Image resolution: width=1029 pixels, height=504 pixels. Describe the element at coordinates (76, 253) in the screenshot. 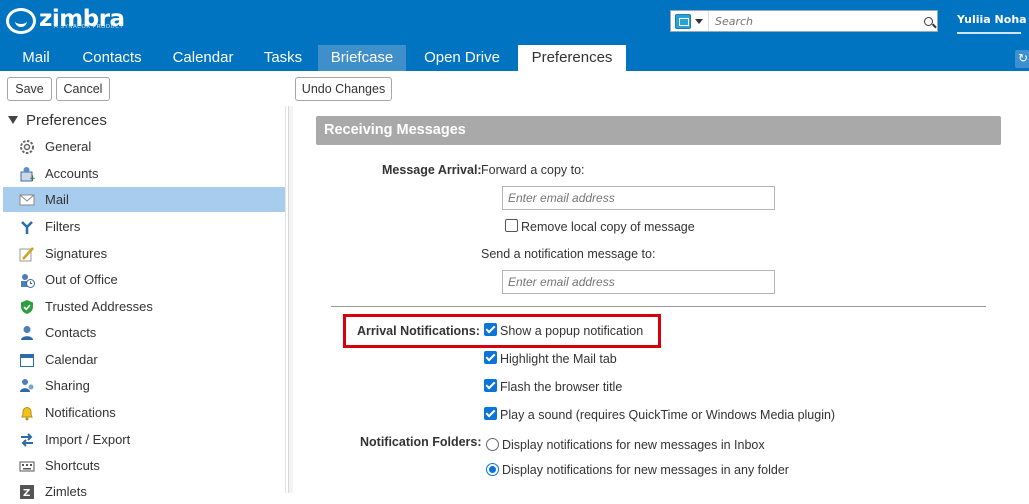

I see `sidebar-item-label: Signatures` at that location.